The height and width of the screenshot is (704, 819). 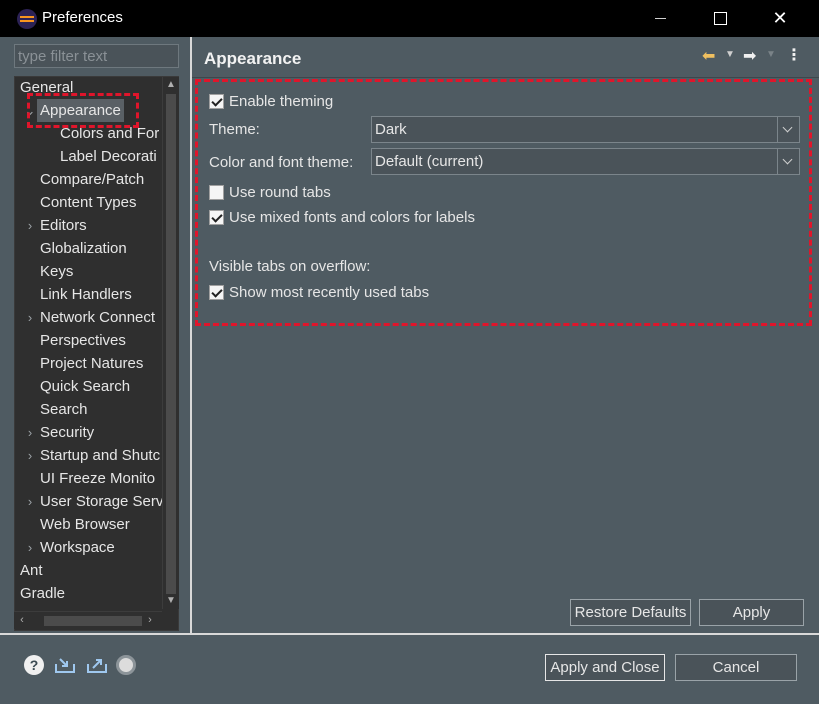 I want to click on restore-defaults-button: Restore Defaults, so click(x=630, y=612).